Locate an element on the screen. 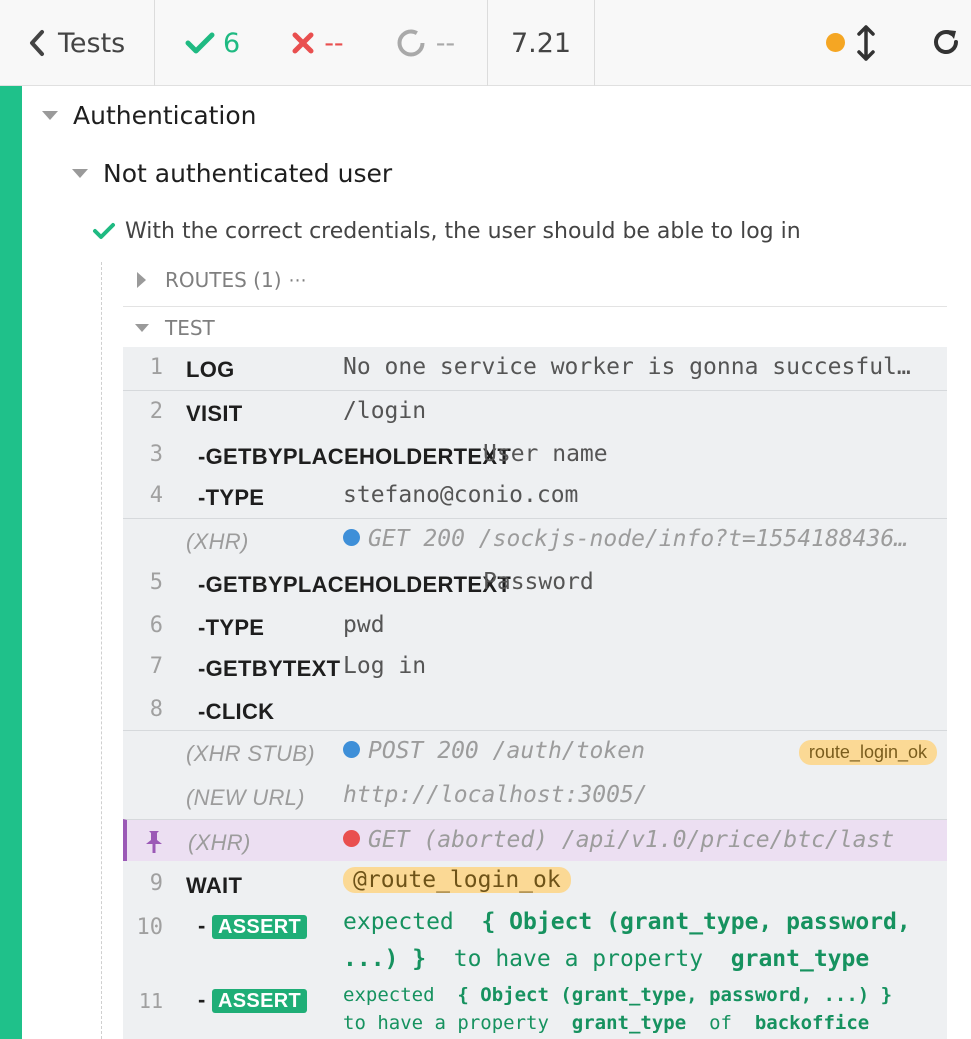 Image resolution: width=971 pixels, height=1039 pixels. test-section-toggle: TEST is located at coordinates (175, 328).